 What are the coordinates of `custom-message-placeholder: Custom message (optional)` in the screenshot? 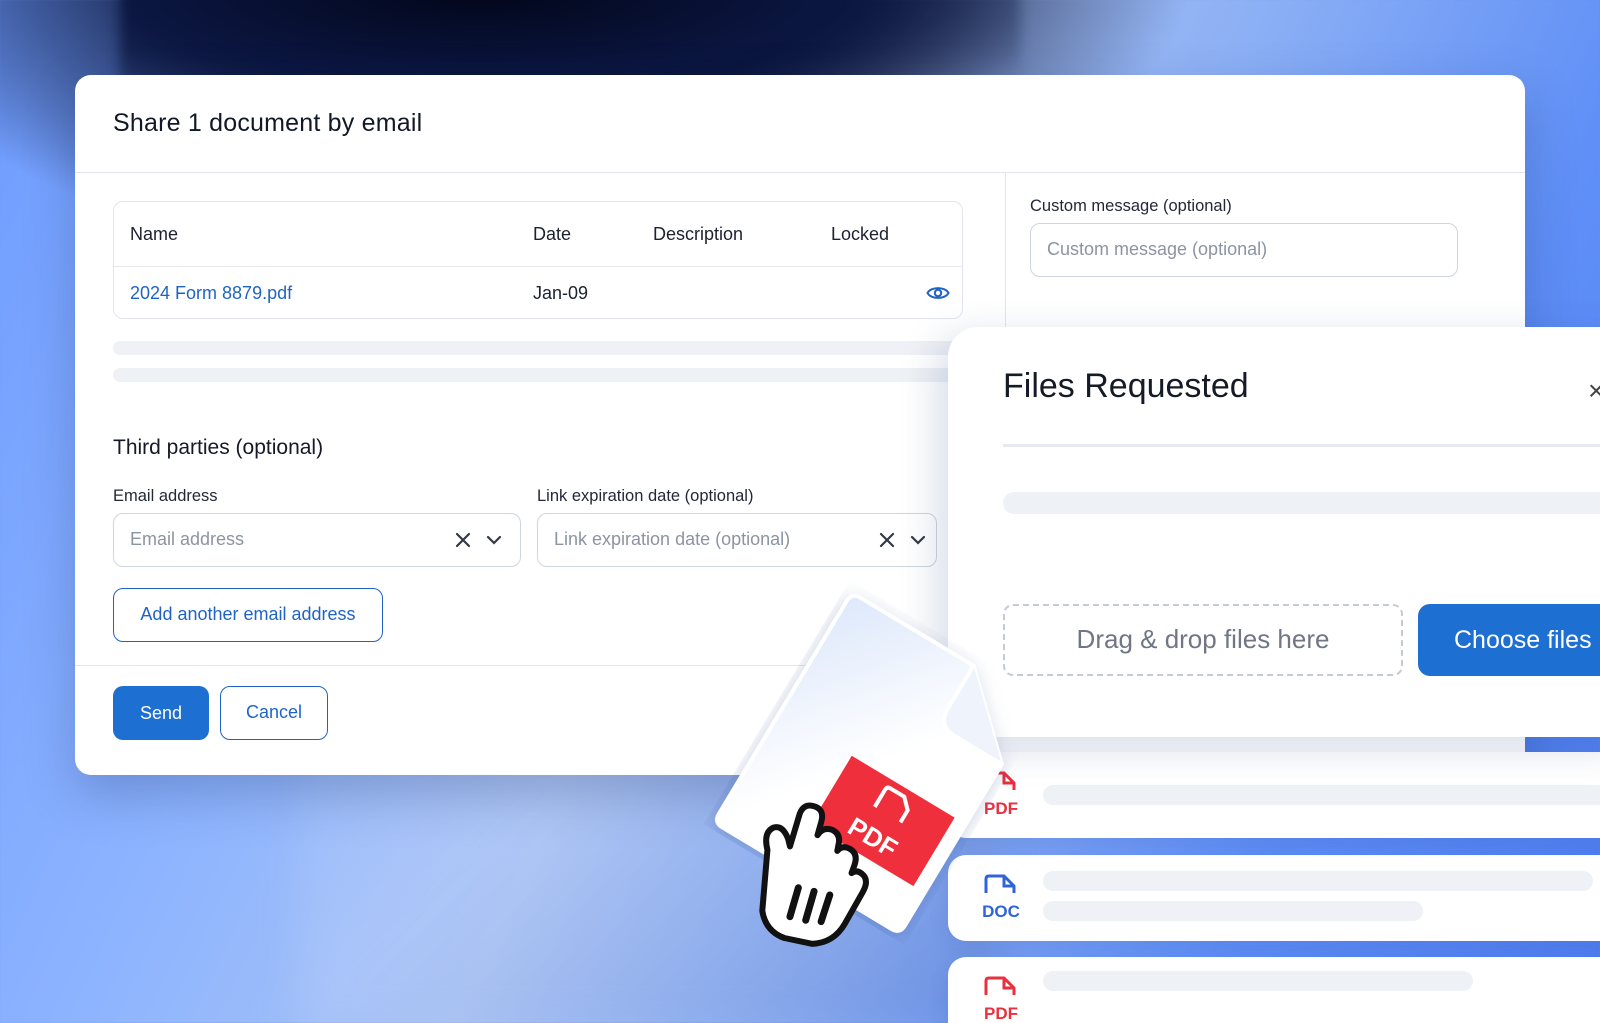 It's located at (1157, 249).